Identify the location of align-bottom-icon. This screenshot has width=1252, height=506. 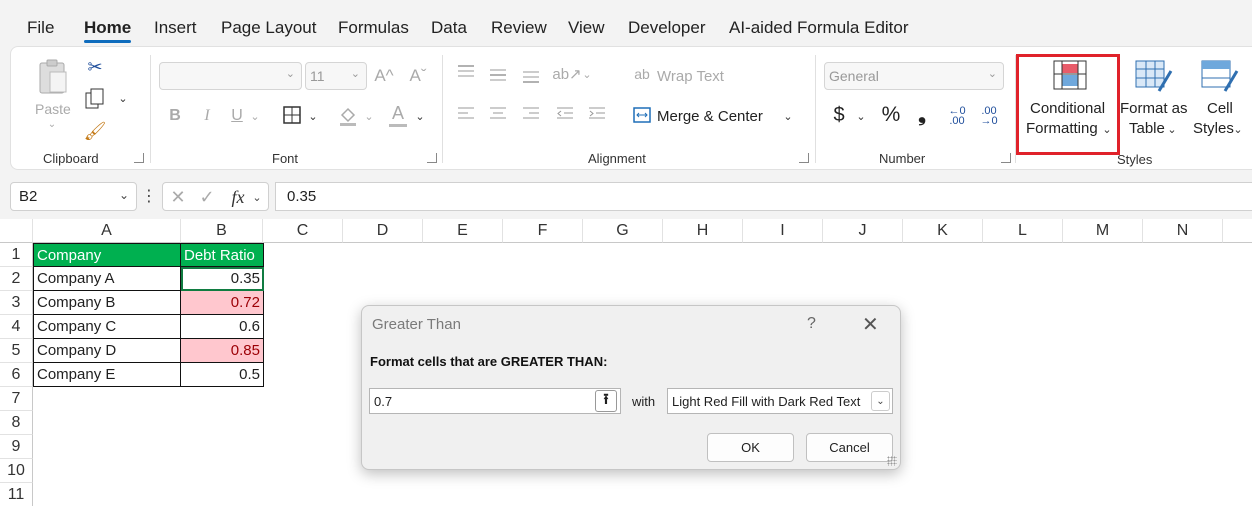
(531, 76).